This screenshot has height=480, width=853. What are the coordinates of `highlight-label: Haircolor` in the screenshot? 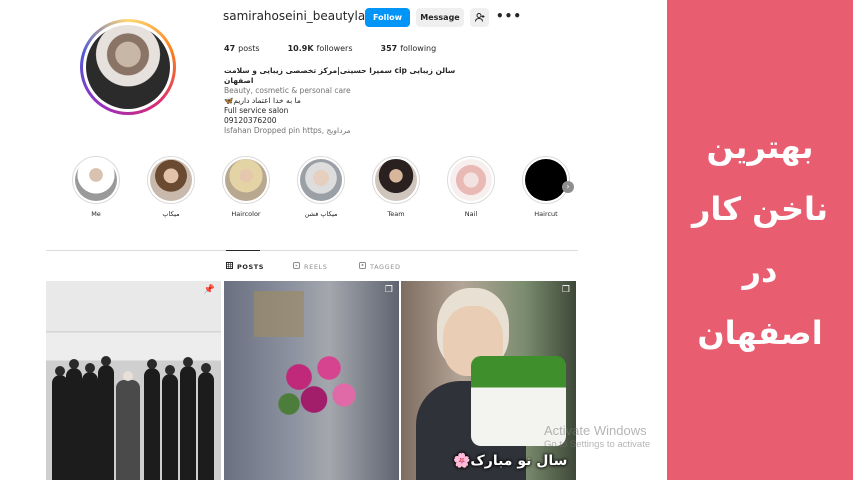 It's located at (246, 214).